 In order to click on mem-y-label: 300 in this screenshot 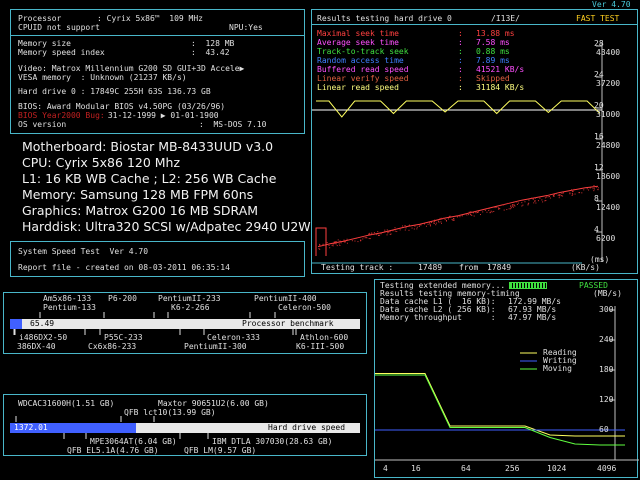, I will do `click(606, 310)`.